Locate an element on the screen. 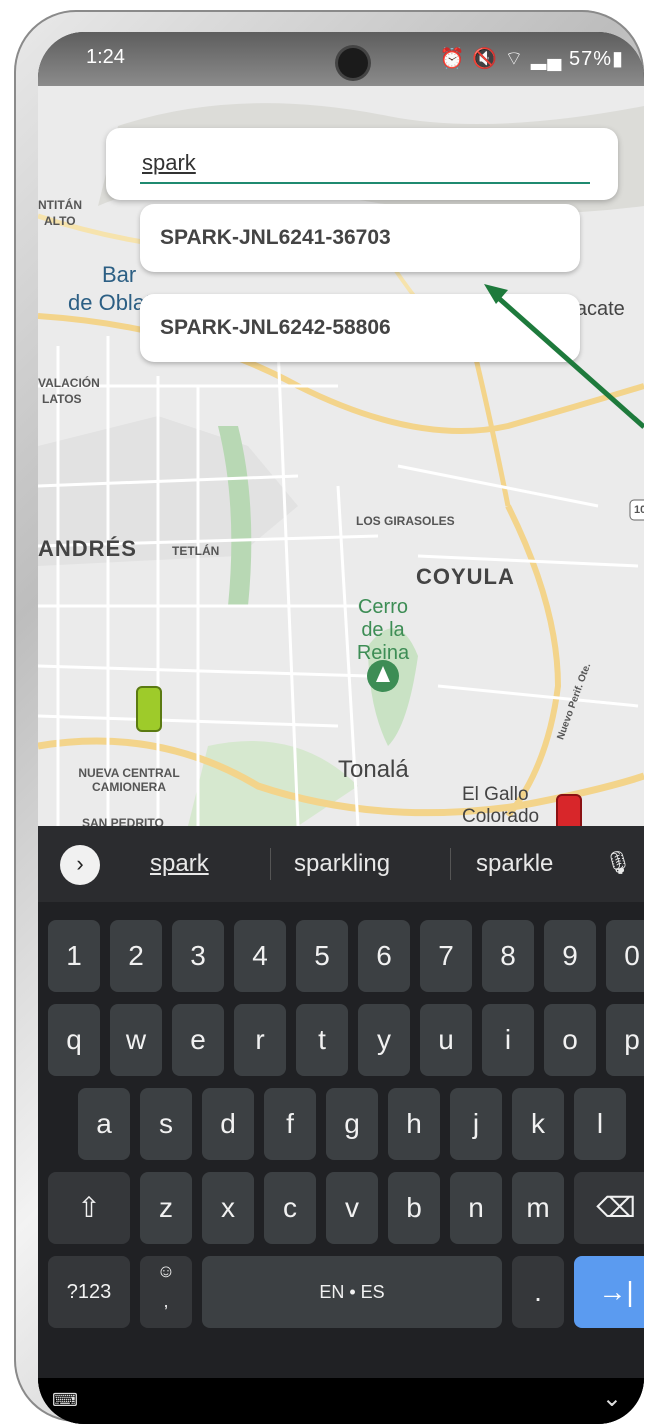 This screenshot has height=1428, width=654. map-label-tonala: Tonalá is located at coordinates (373, 769).